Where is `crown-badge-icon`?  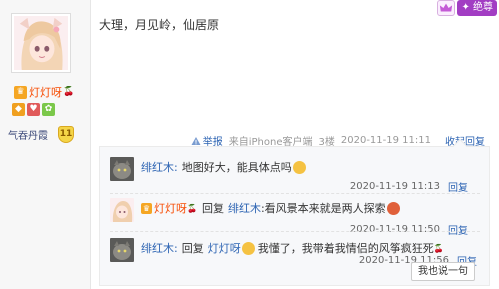 crown-badge-icon is located at coordinates (446, 8).